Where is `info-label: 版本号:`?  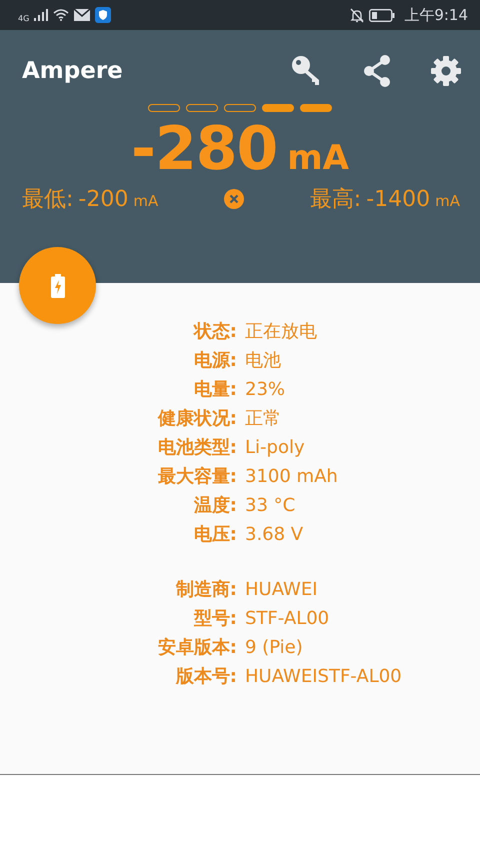 info-label: 版本号: is located at coordinates (205, 677).